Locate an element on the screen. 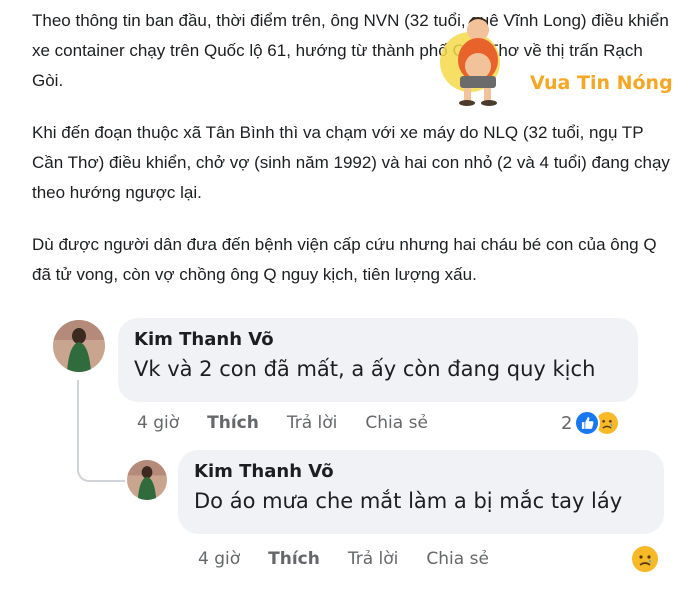 The width and height of the screenshot is (694, 594). watermark-text: Vua Tin Nóng is located at coordinates (601, 83).